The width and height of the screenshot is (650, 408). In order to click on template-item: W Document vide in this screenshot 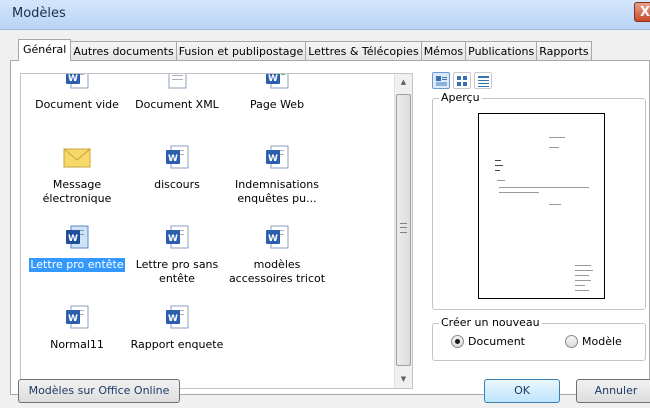, I will do `click(77, 93)`.